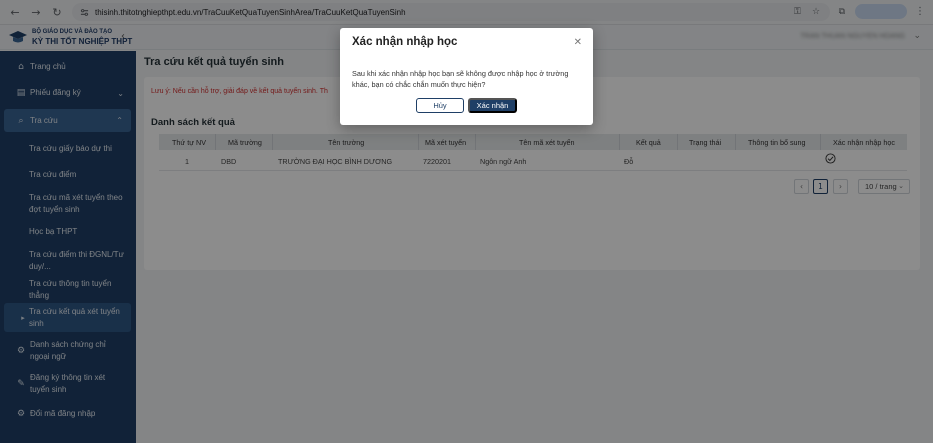  What do you see at coordinates (405, 42) in the screenshot?
I see `dialog-title: Xác nhận nhập học` at bounding box center [405, 42].